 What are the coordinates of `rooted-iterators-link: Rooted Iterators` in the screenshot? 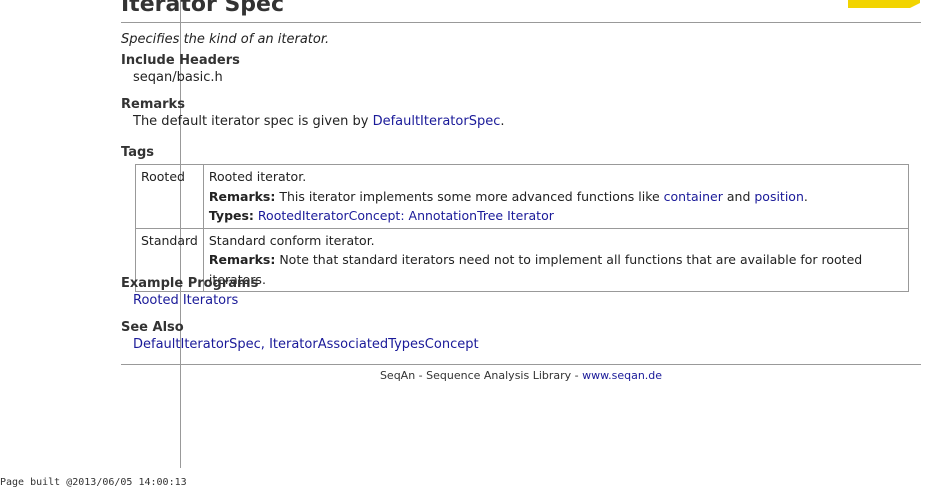 It's located at (185, 300).